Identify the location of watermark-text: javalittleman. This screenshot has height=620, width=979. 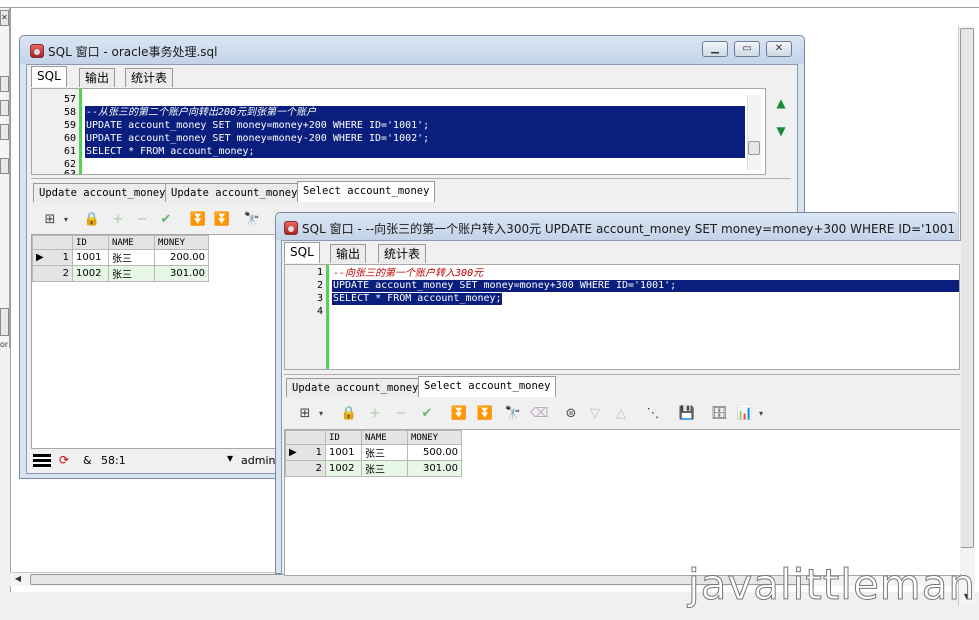
(832, 585).